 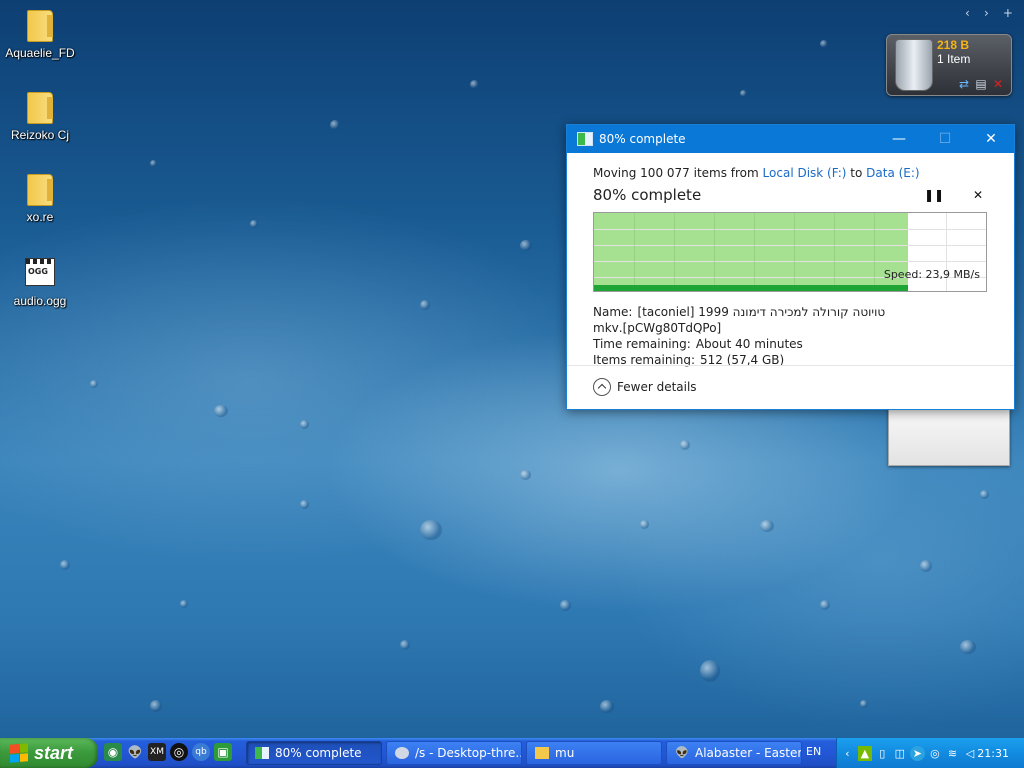 I want to click on system-tray: ‹ ▲ ▯ ◫ ➤ ◎ ≋ ◁ 21:31, so click(x=930, y=753).